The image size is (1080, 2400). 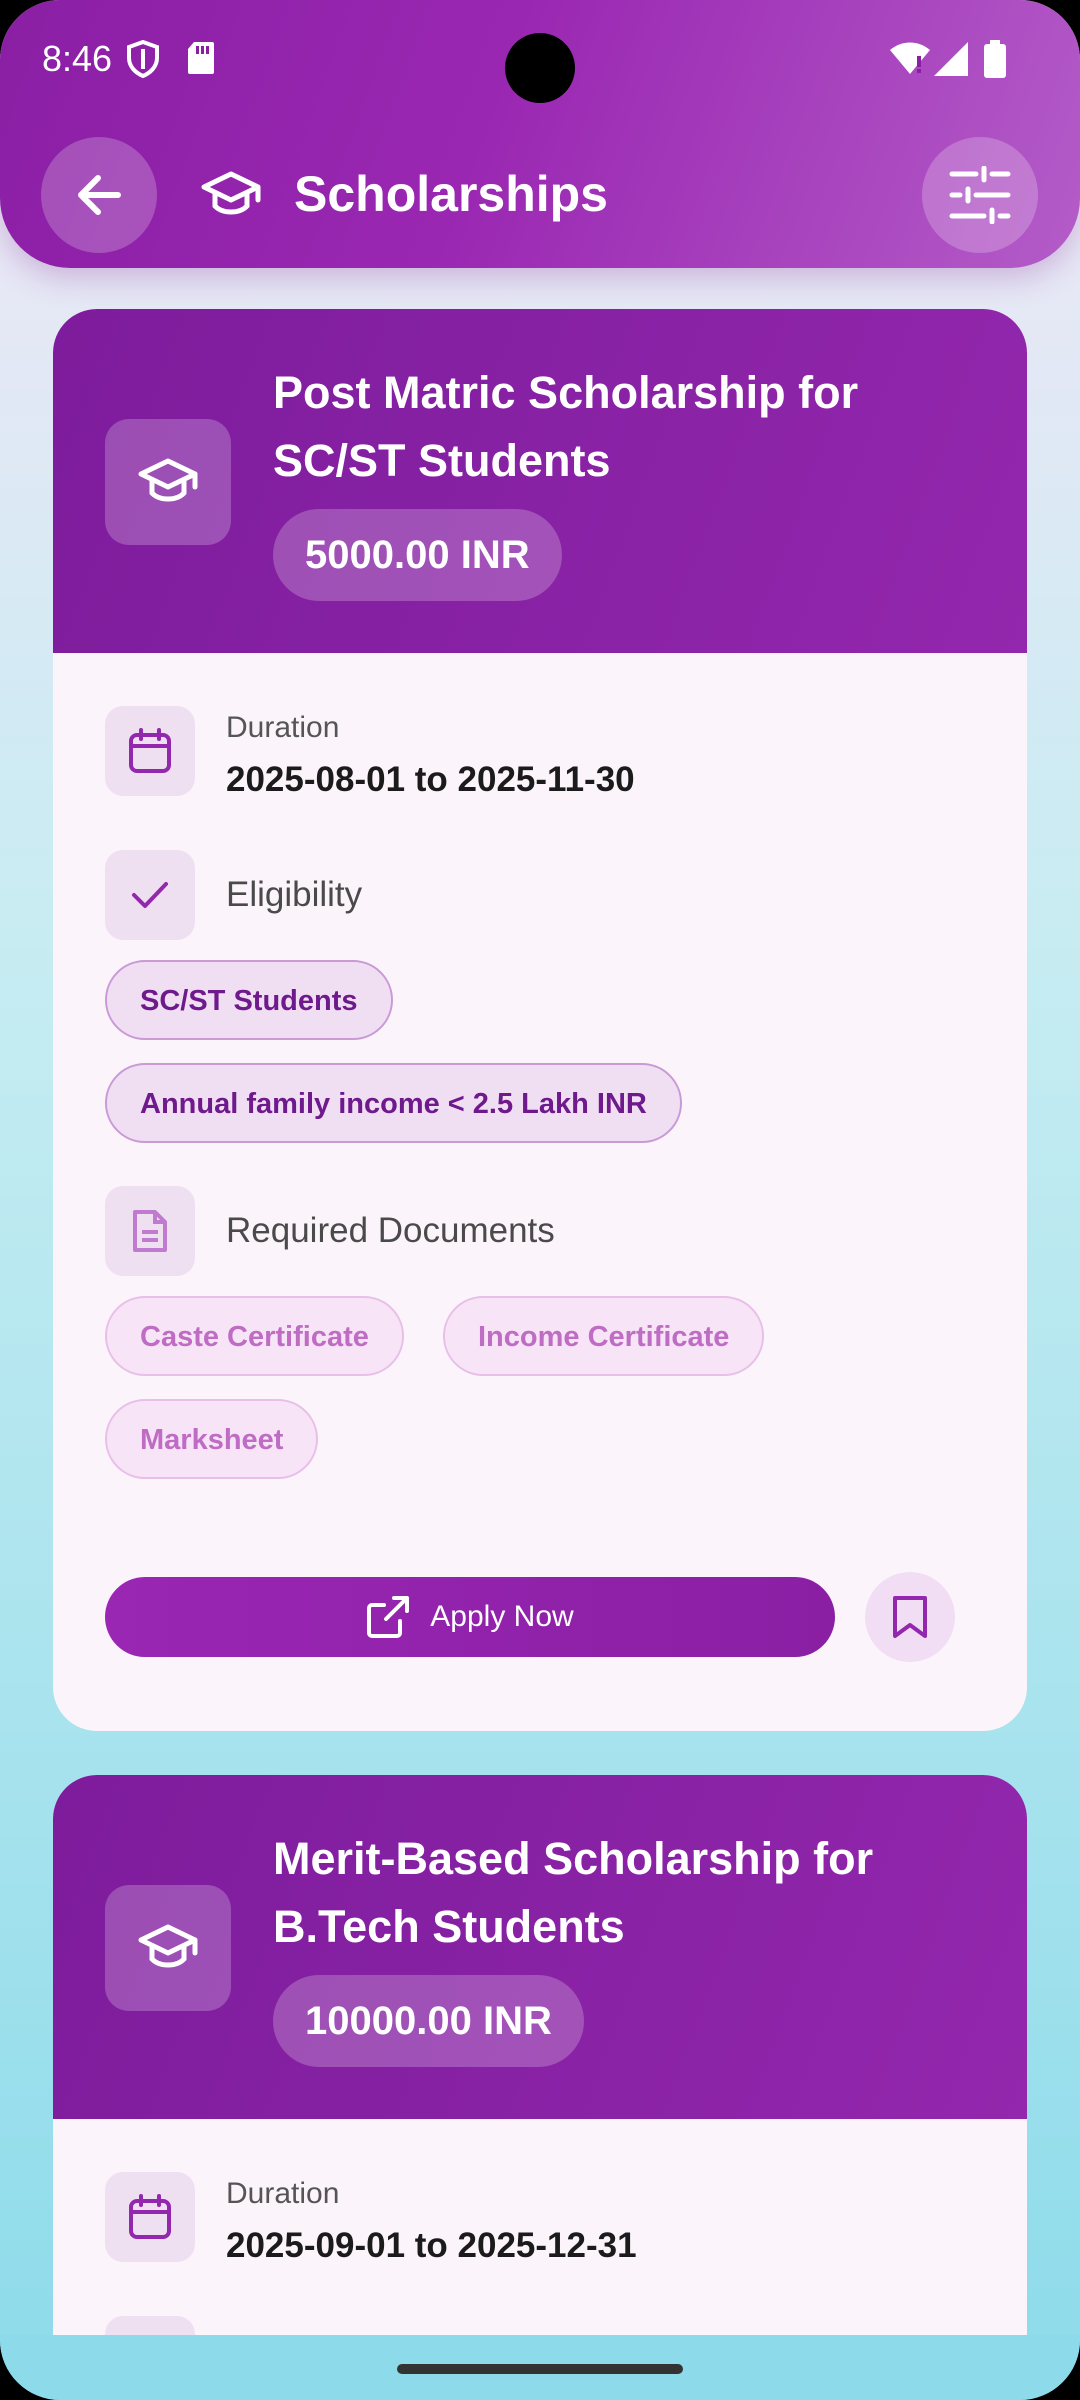 I want to click on amount-badge: 10000.00 INR, so click(x=428, y=2021).